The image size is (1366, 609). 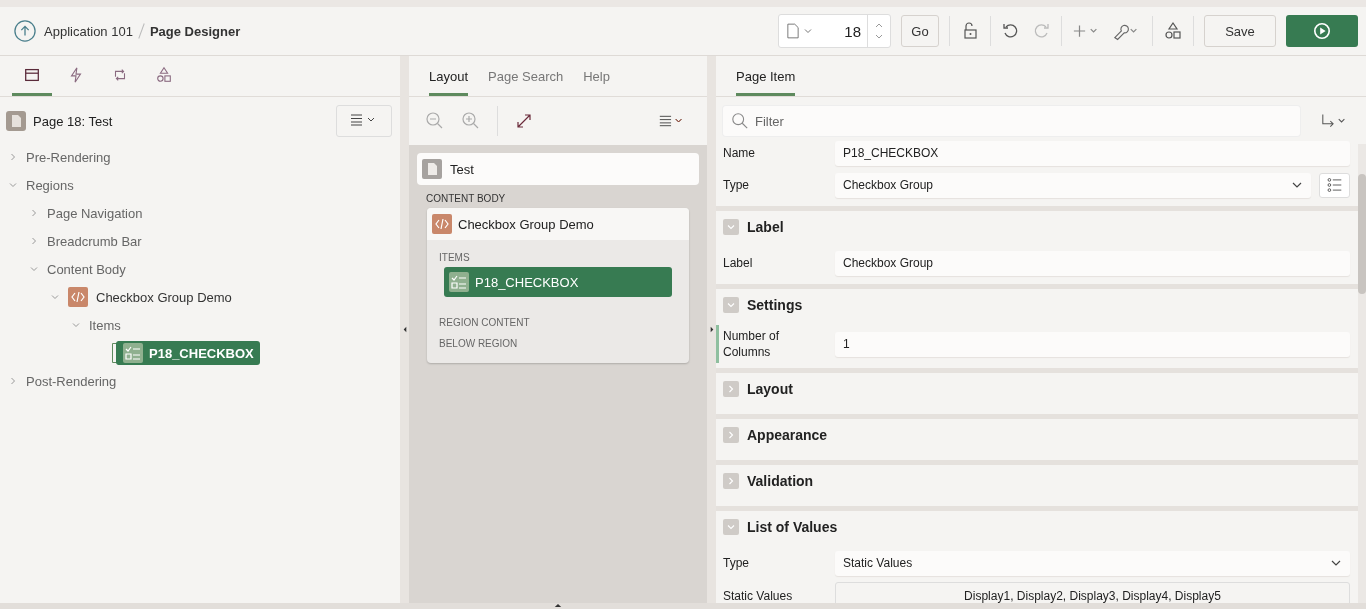 I want to click on tree-node: Pre-Rendering, so click(x=68, y=157).